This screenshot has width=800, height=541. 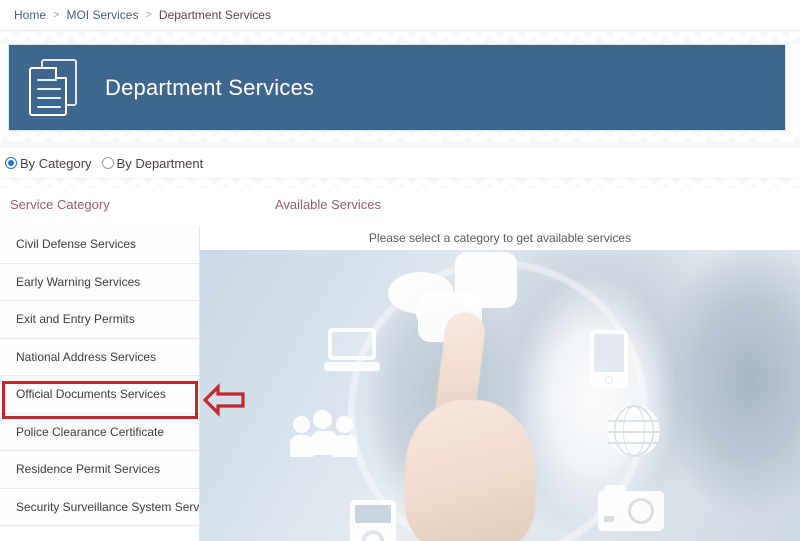 I want to click on category-item-civil-defense-services: Civil Defense Services, so click(x=99, y=245).